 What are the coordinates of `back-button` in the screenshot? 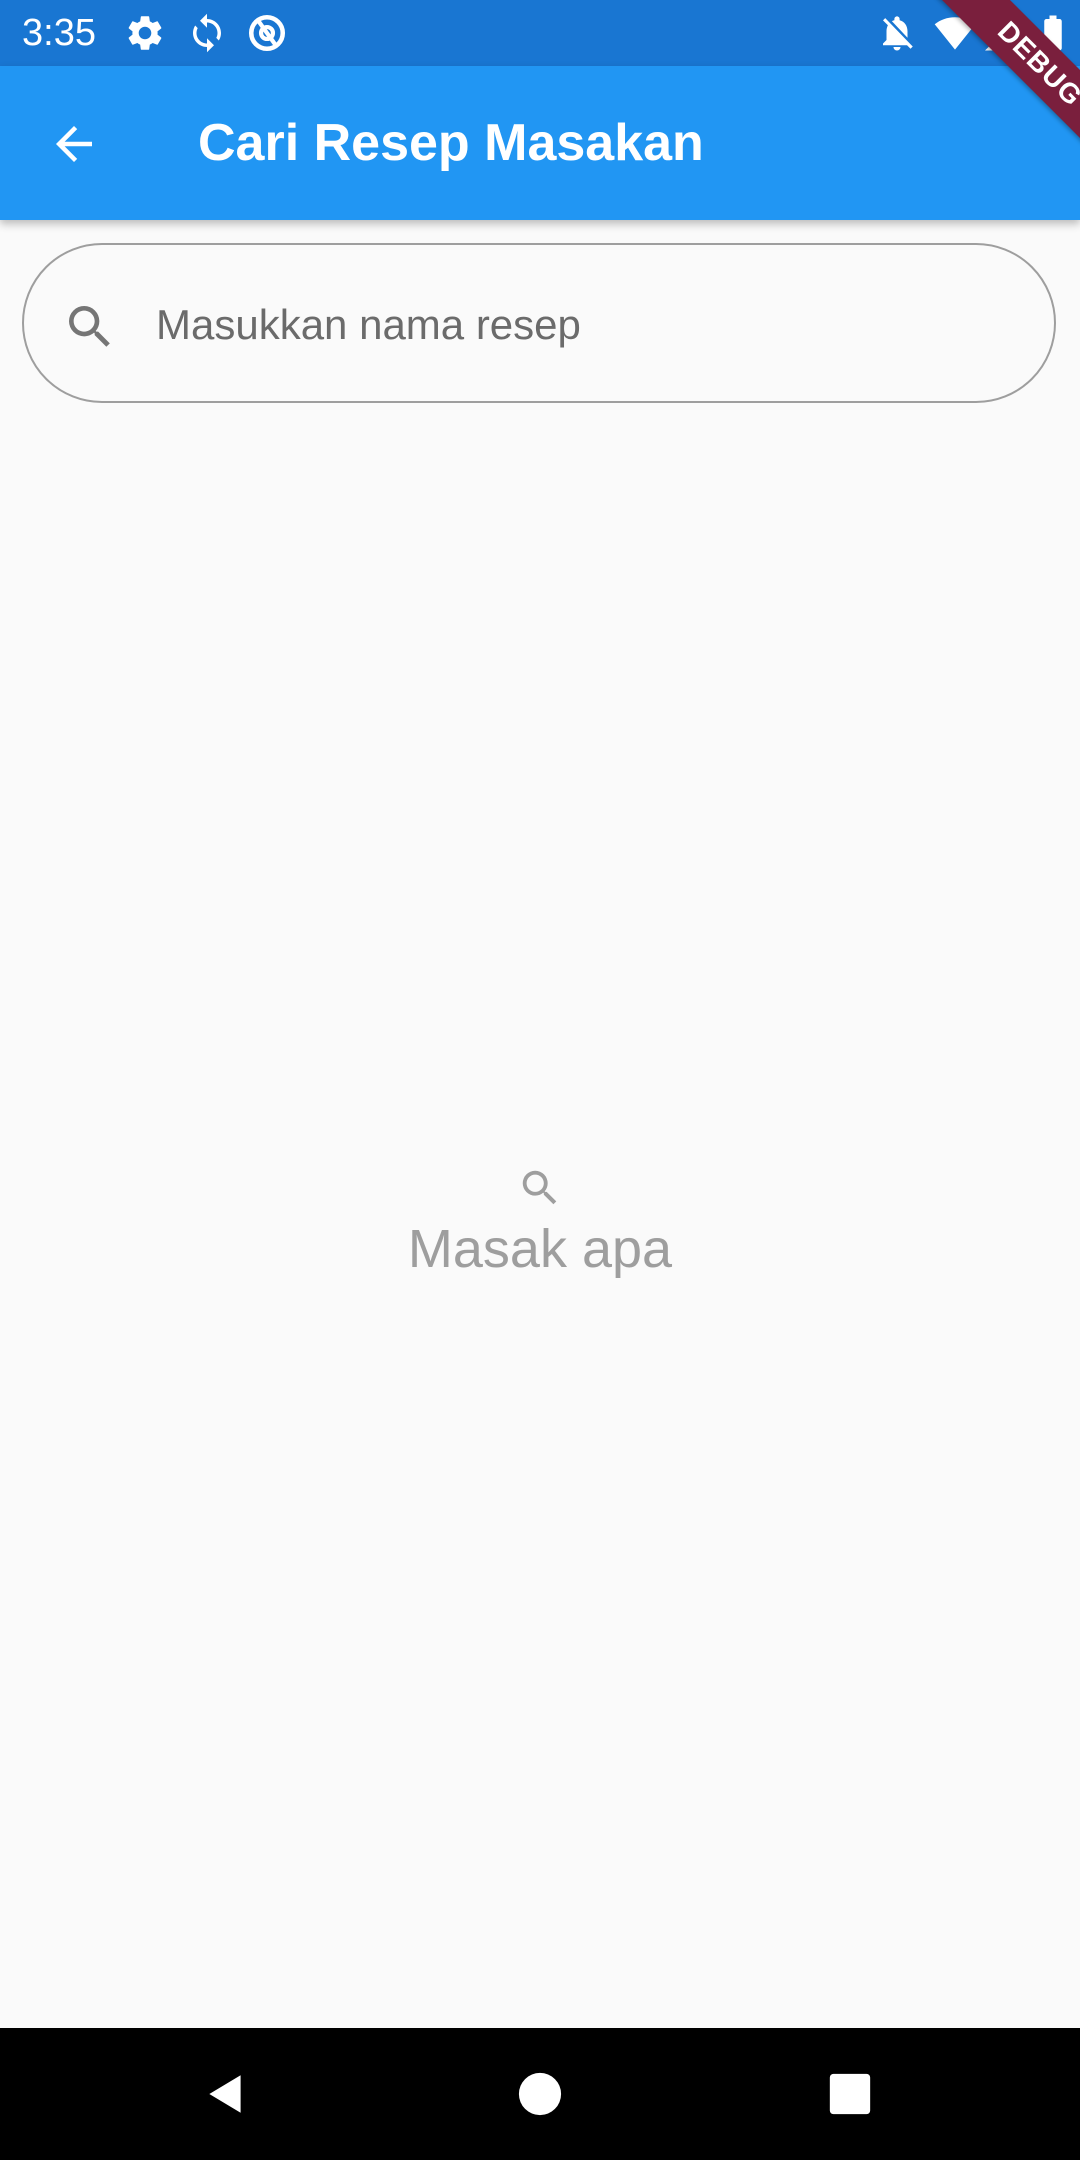 It's located at (74, 144).